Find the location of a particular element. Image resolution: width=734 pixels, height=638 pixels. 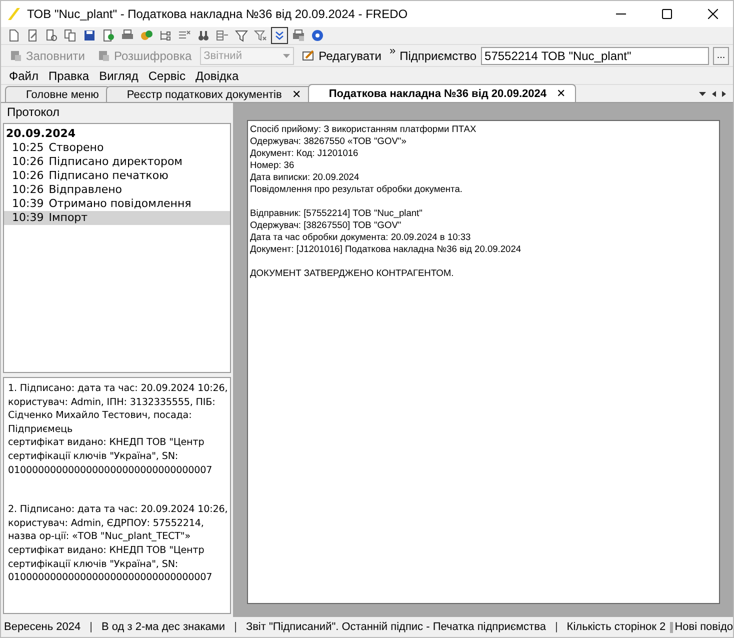

document-line: Повідомлення про результат обробки документа. is located at coordinates (357, 189).